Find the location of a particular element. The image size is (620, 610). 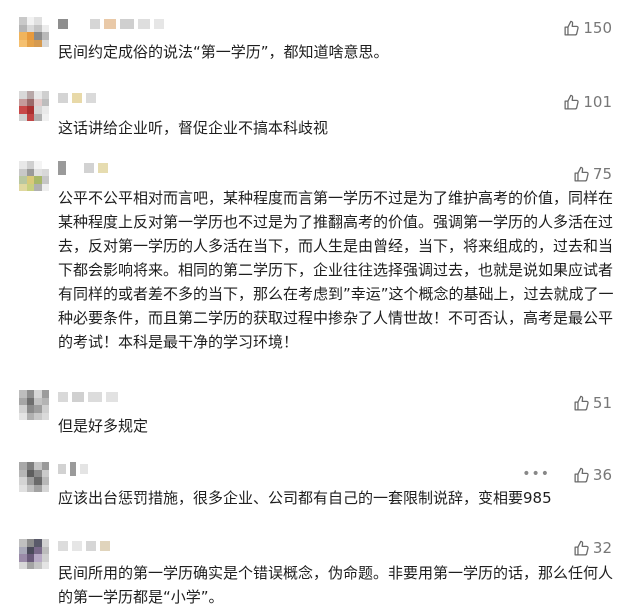

like-button: 150 is located at coordinates (587, 28).